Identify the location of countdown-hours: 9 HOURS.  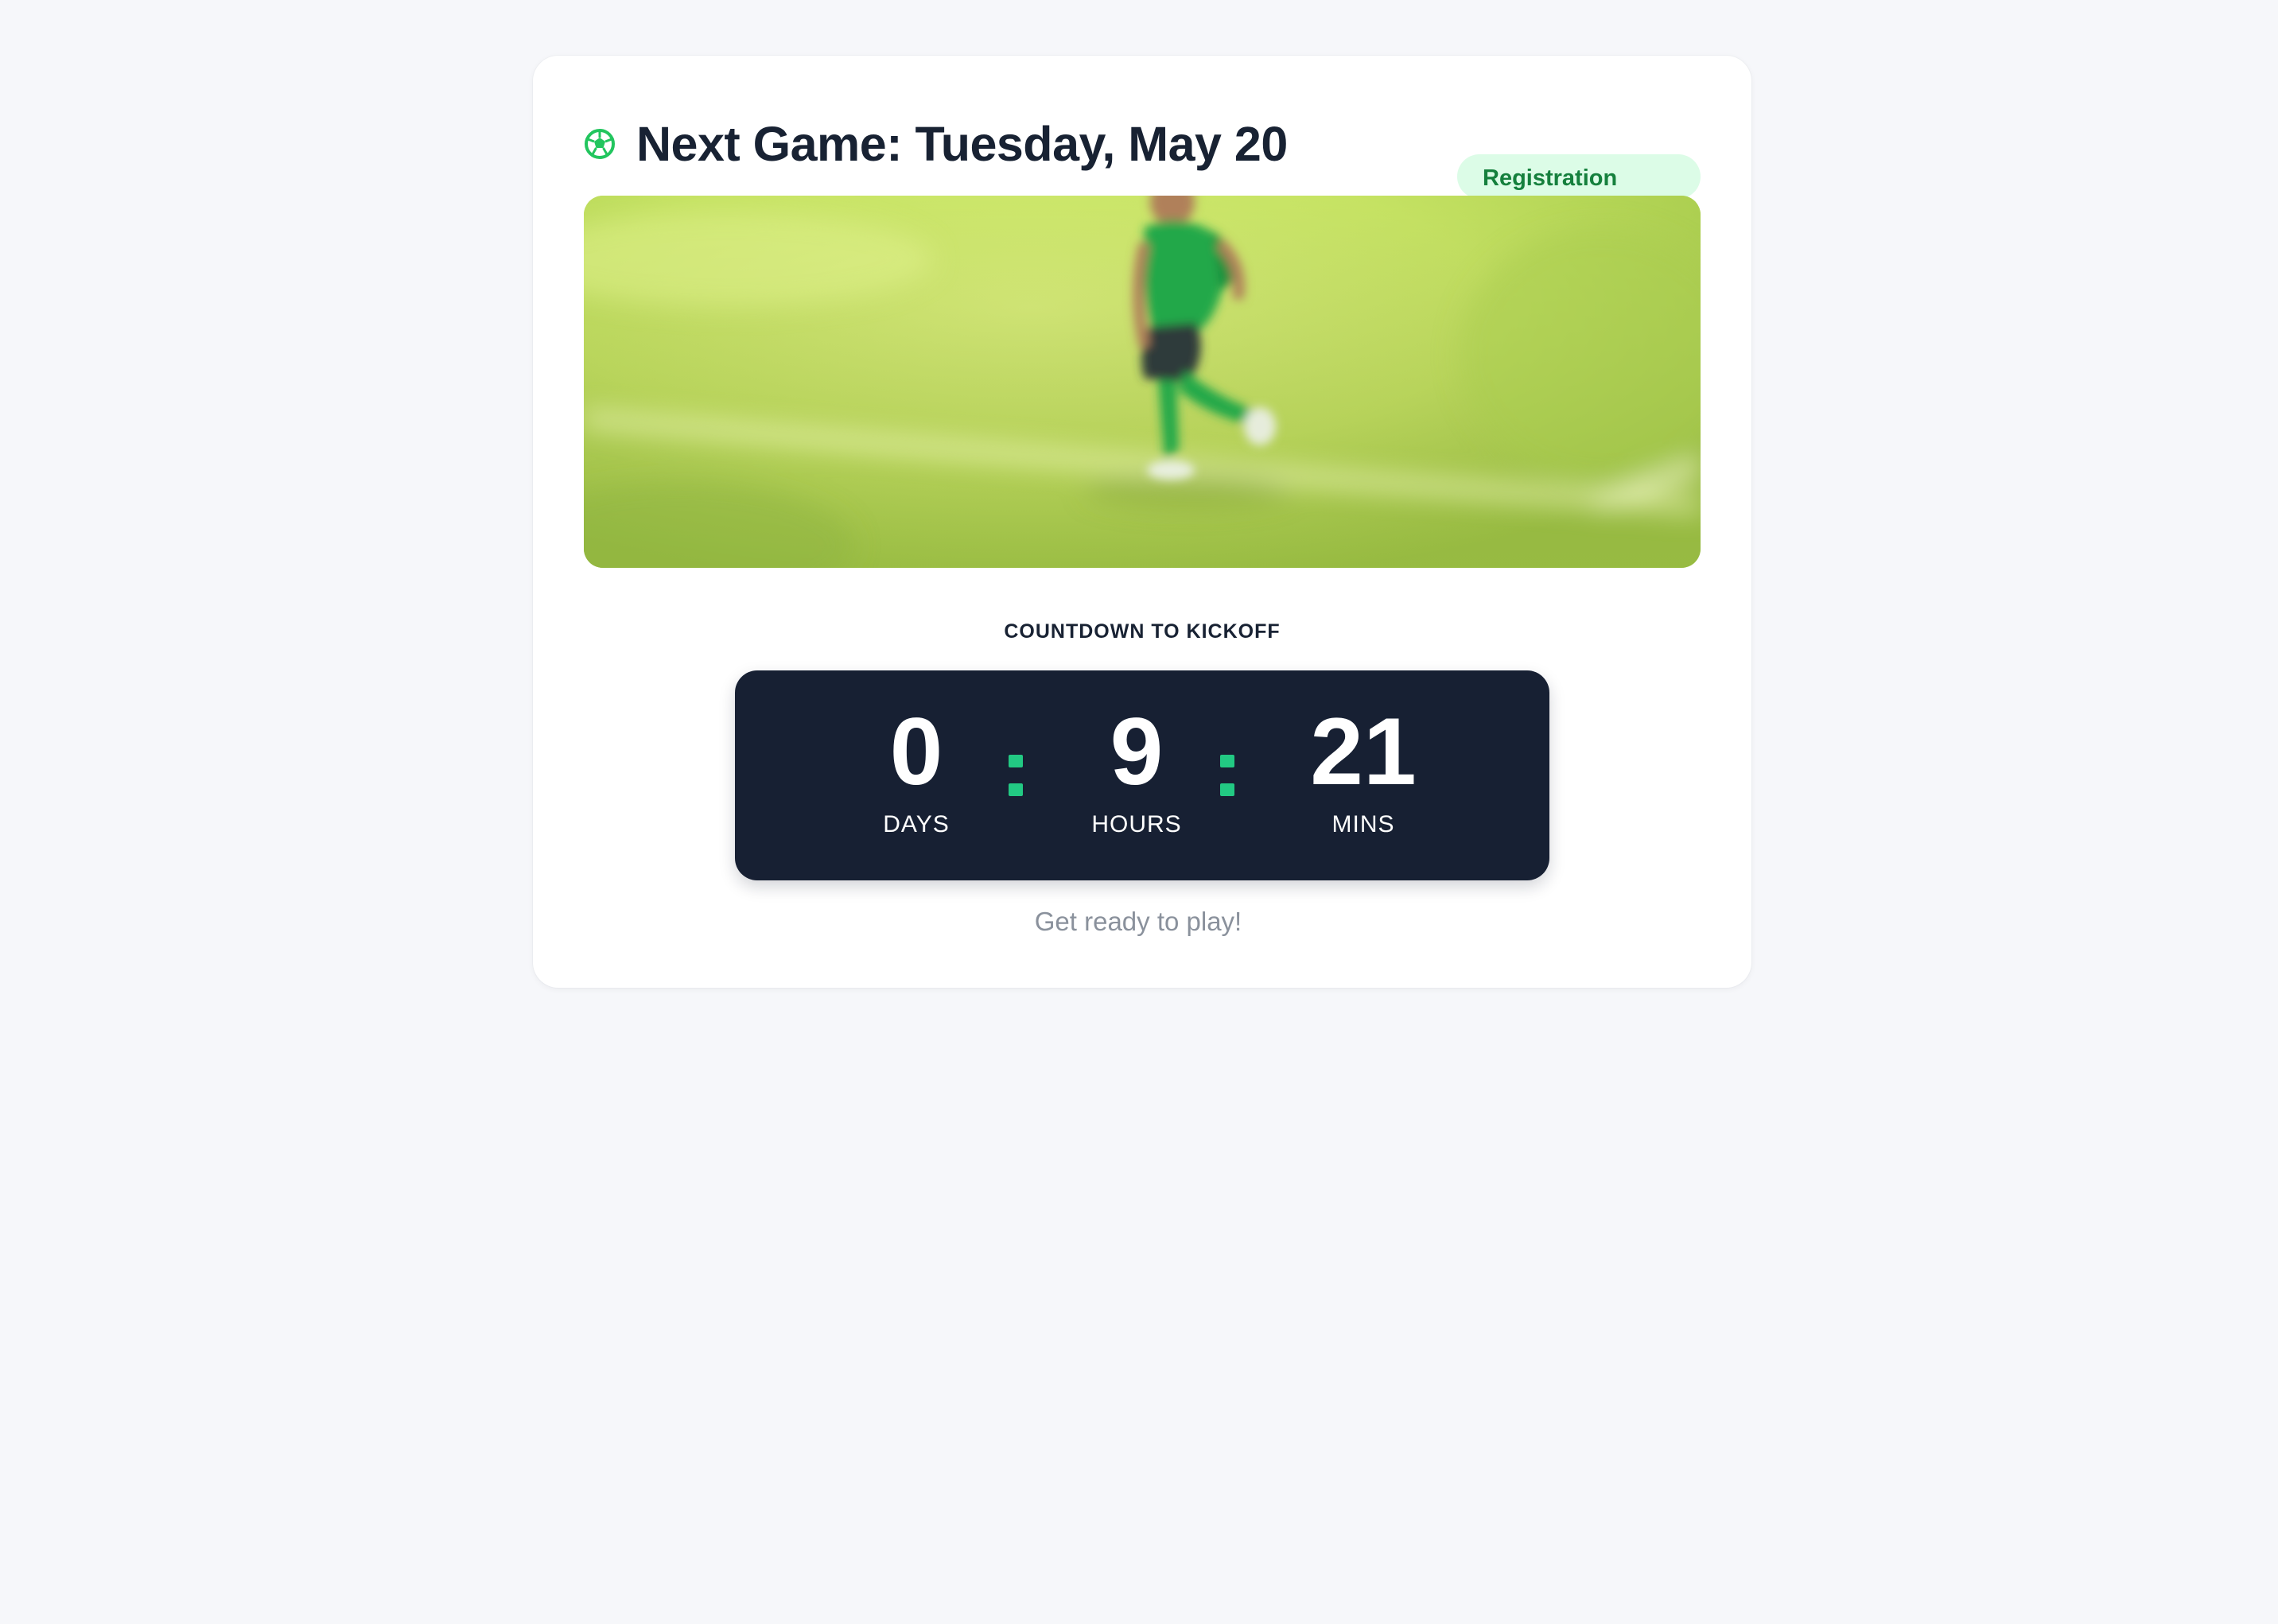
(1136, 775).